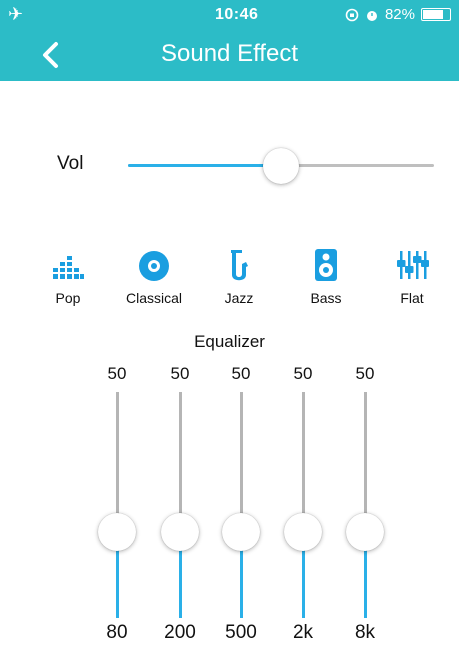 The height and width of the screenshot is (647, 459). What do you see at coordinates (229, 53) in the screenshot?
I see `page-title: Sound Effect` at bounding box center [229, 53].